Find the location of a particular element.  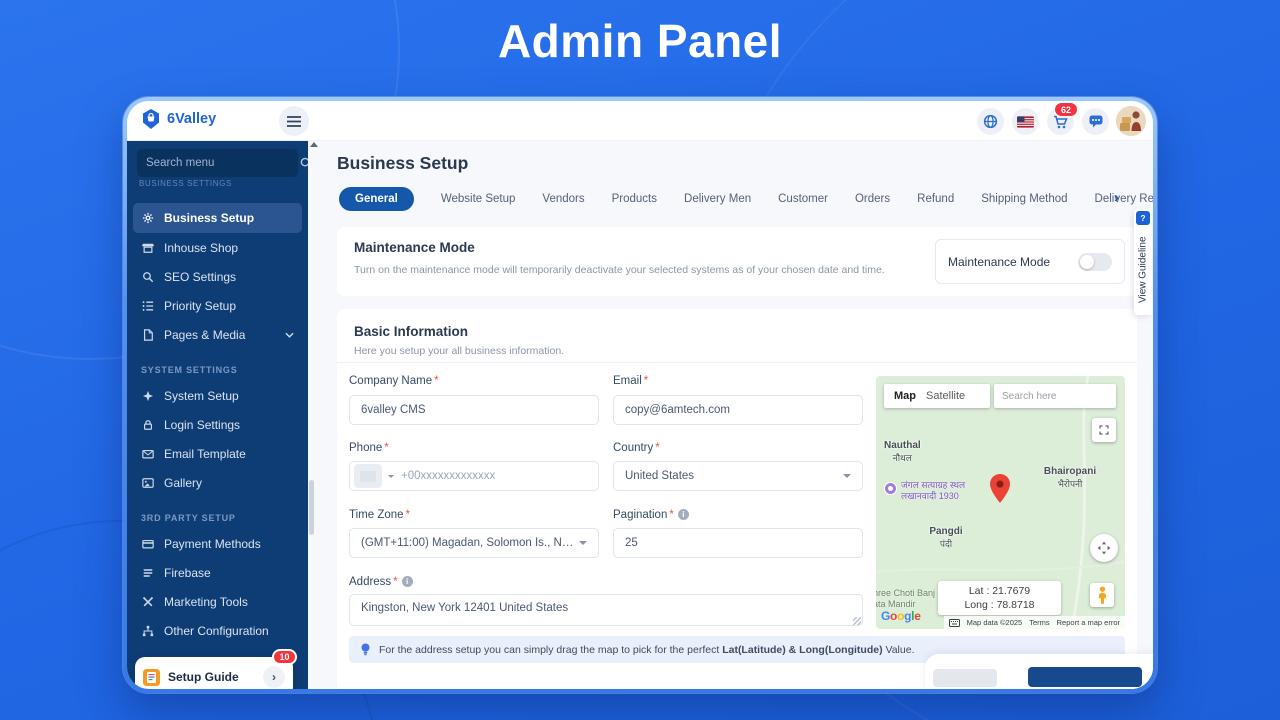

sidebar-item-label: Inhouse Shop is located at coordinates (201, 247).